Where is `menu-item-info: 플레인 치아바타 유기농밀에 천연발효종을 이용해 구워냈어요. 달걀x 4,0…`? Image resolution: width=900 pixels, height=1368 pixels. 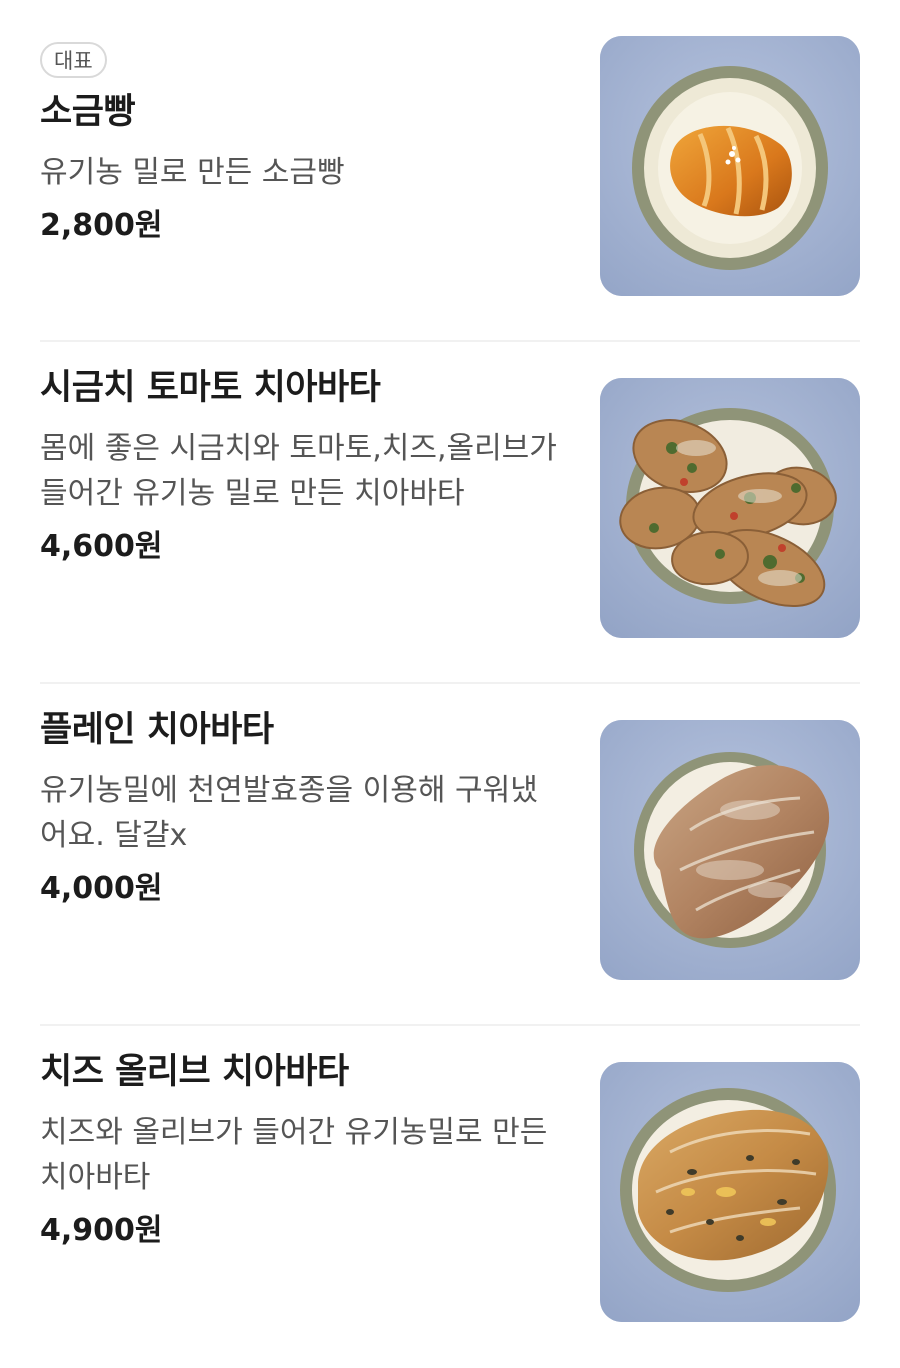 menu-item-info: 플레인 치아바타 유기농밀에 천연발효종을 이용해 구워냈어요. 달걀x 4,0… is located at coordinates (300, 809).